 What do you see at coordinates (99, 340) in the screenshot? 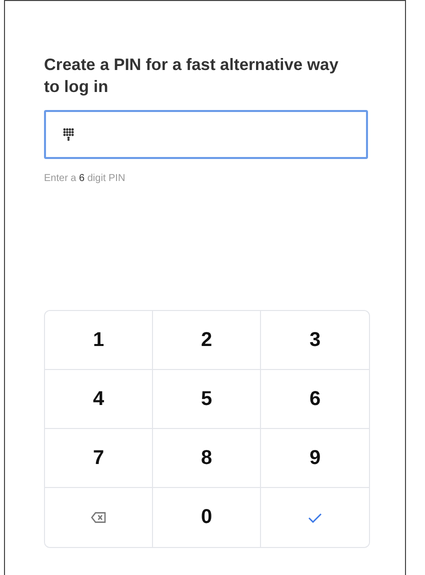
I see `digit-key: 1` at bounding box center [99, 340].